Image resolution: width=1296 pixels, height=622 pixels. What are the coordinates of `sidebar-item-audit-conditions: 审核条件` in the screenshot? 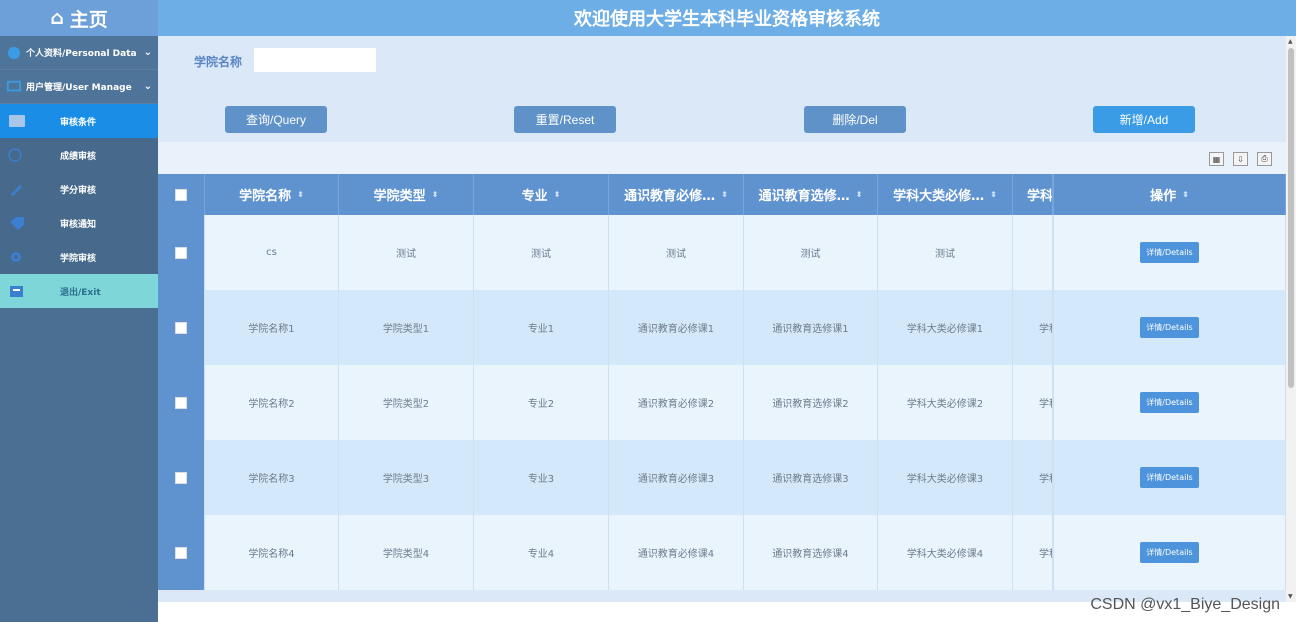 It's located at (79, 121).